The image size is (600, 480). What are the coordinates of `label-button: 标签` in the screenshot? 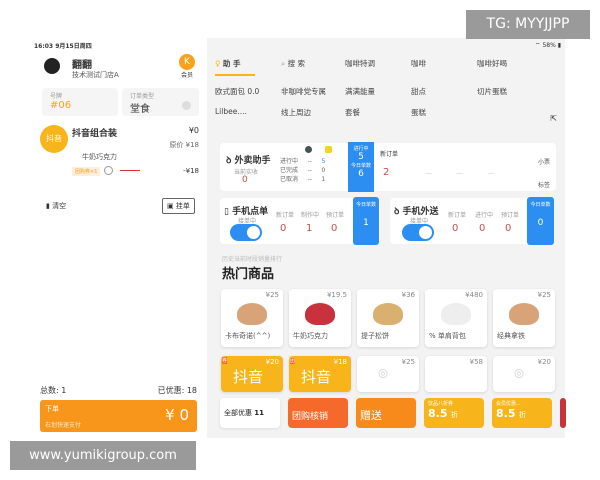 It's located at (544, 184).